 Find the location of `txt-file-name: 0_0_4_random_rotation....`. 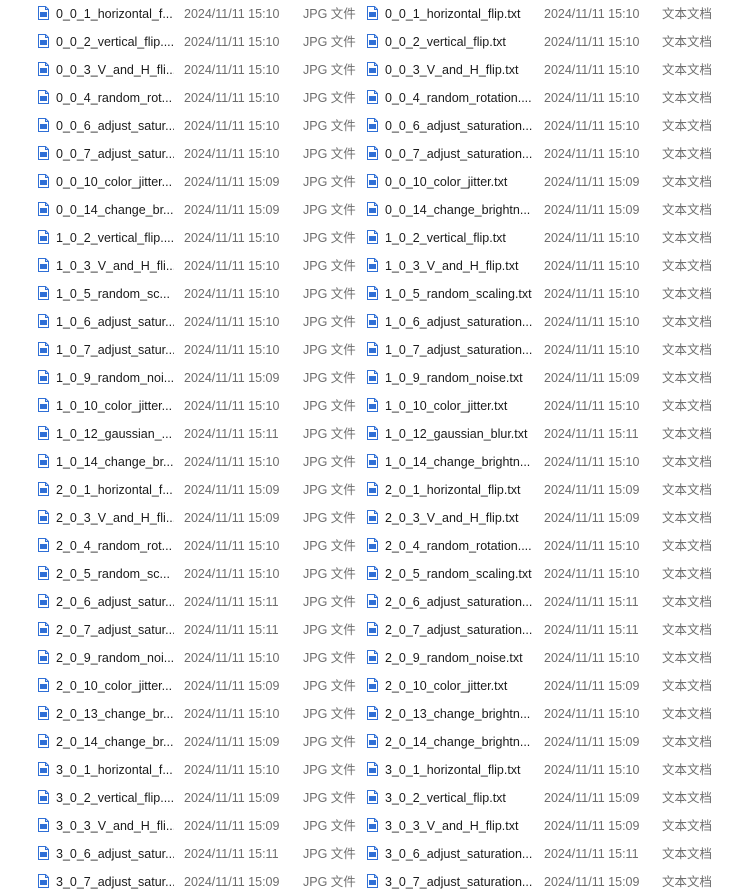

txt-file-name: 0_0_4_random_rotation.... is located at coordinates (460, 98).